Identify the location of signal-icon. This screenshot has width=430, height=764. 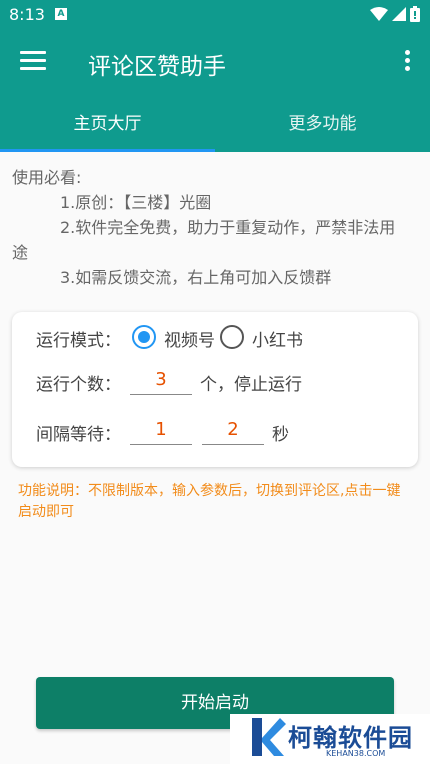
(399, 14).